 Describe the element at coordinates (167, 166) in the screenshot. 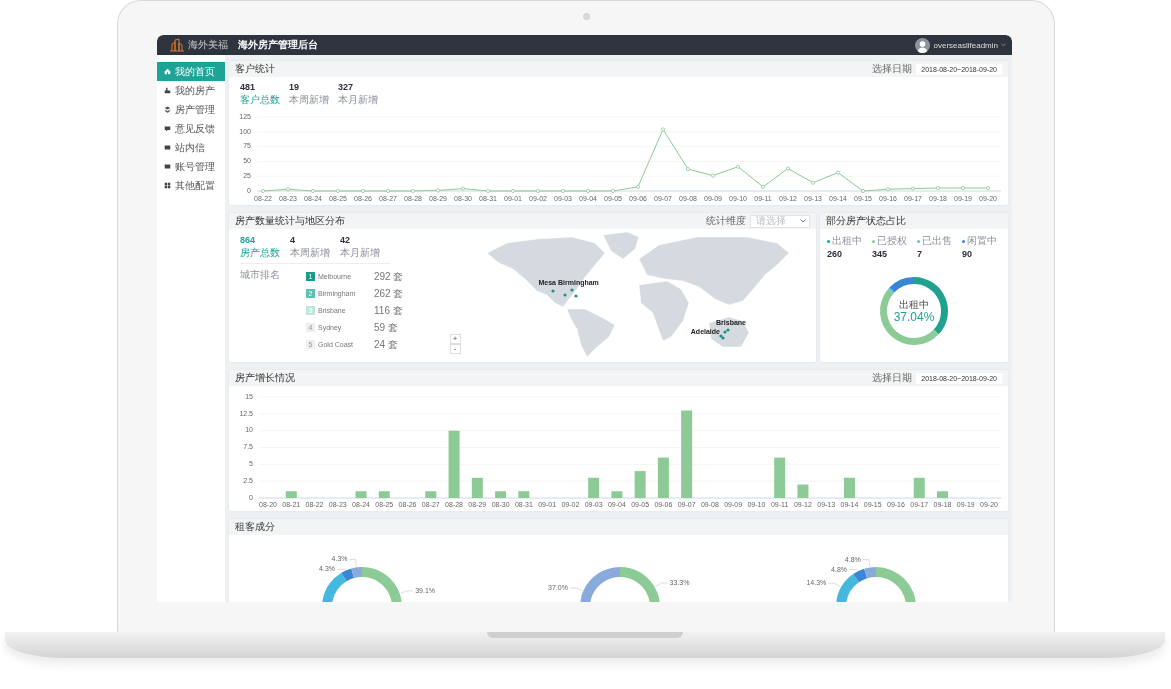

I see `id-card-icon` at that location.